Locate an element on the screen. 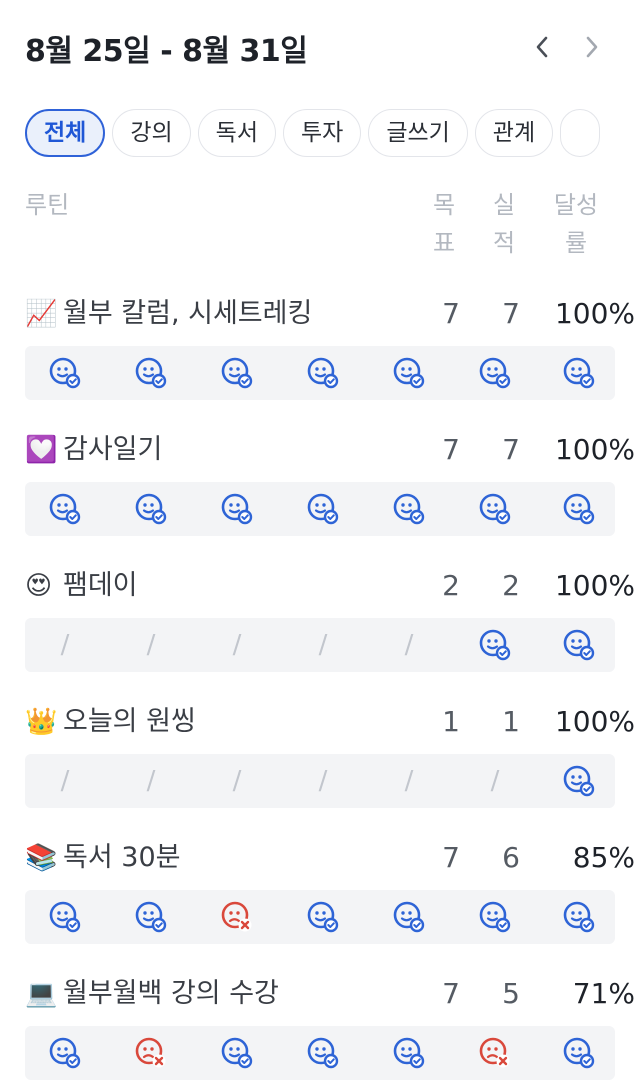  routine-label: 독서 30분 is located at coordinates (122, 857).